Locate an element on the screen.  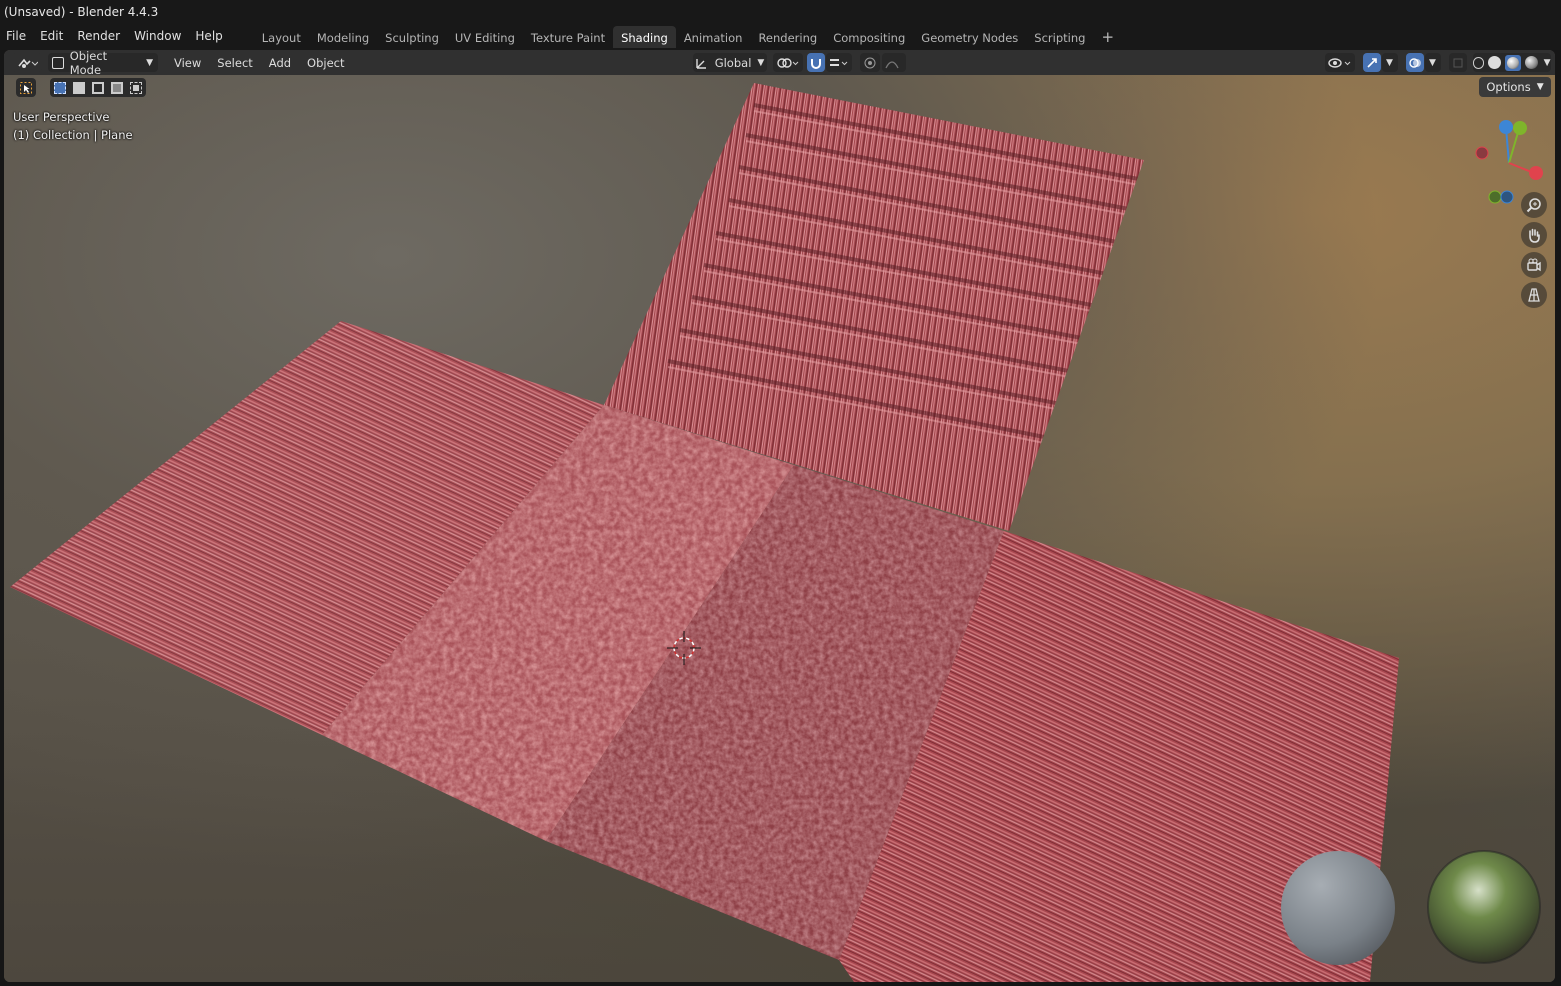
menu-file: File is located at coordinates (16, 37).